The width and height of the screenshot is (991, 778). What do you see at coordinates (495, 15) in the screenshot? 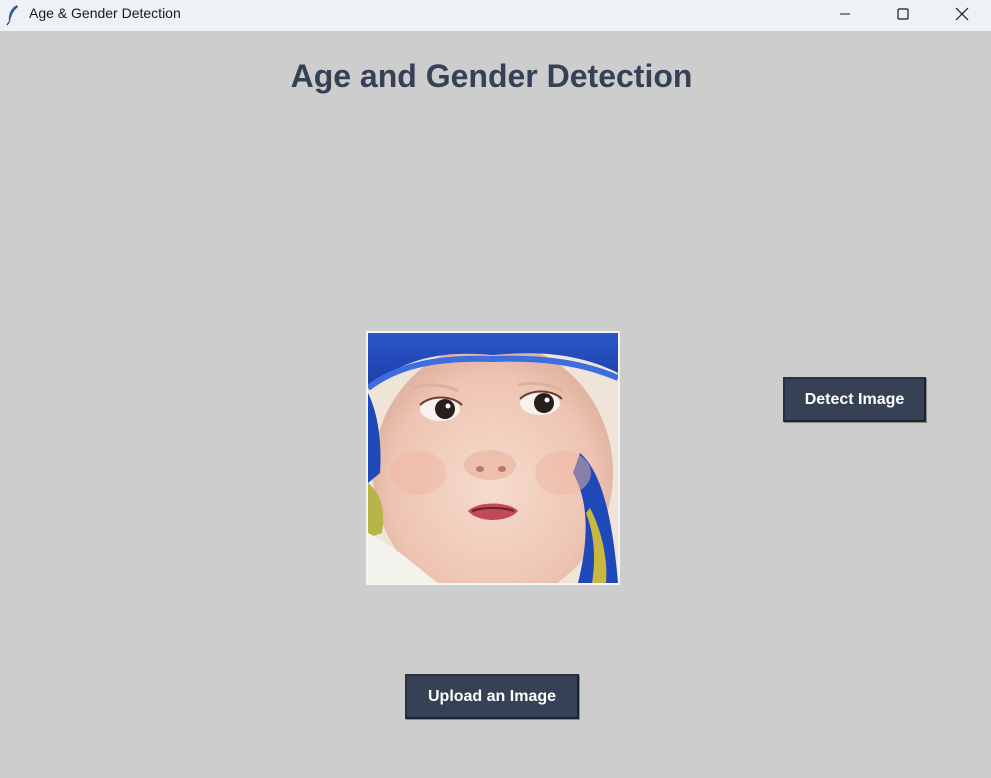
I see `window-titlebar: Age & Gender Detection` at bounding box center [495, 15].